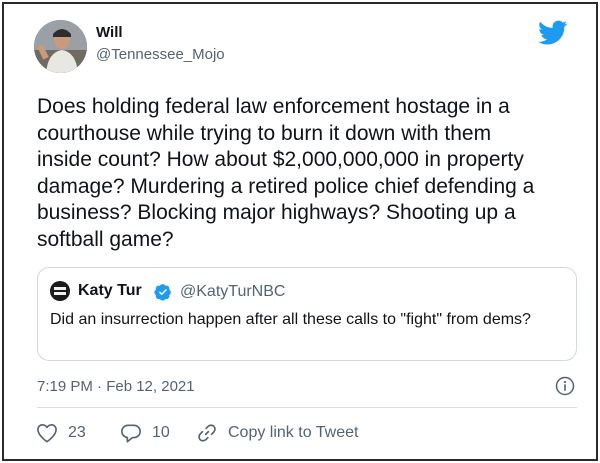 The height and width of the screenshot is (463, 600). Describe the element at coordinates (162, 292) in the screenshot. I see `verified-badge-icon` at that location.